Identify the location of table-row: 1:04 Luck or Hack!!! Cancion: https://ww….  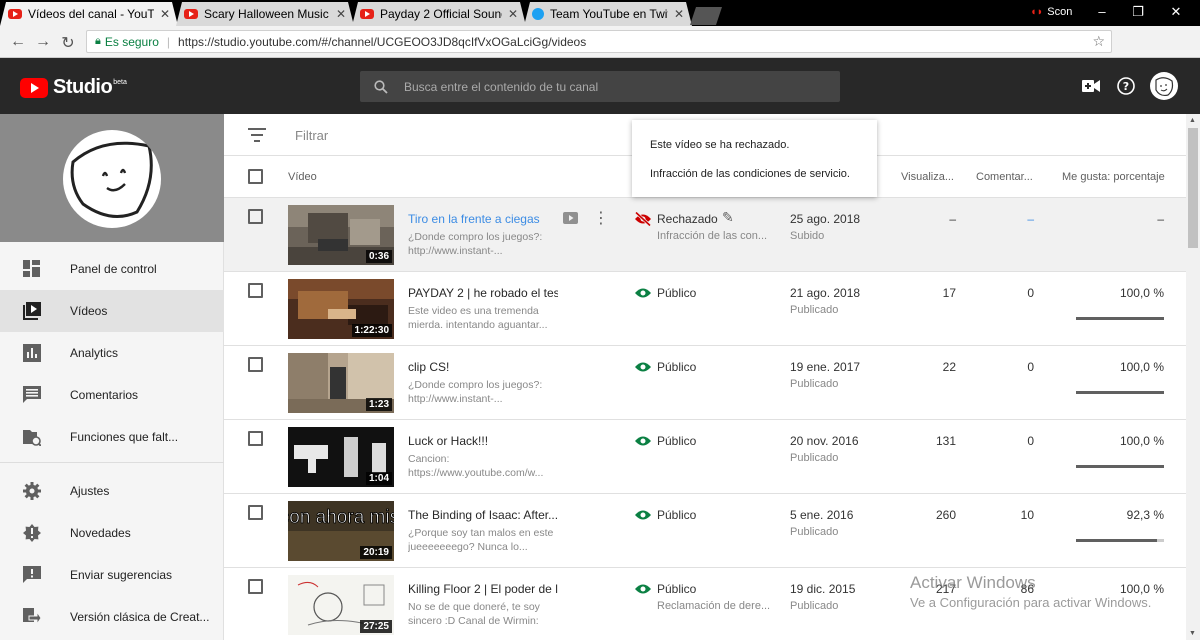
(705, 457).